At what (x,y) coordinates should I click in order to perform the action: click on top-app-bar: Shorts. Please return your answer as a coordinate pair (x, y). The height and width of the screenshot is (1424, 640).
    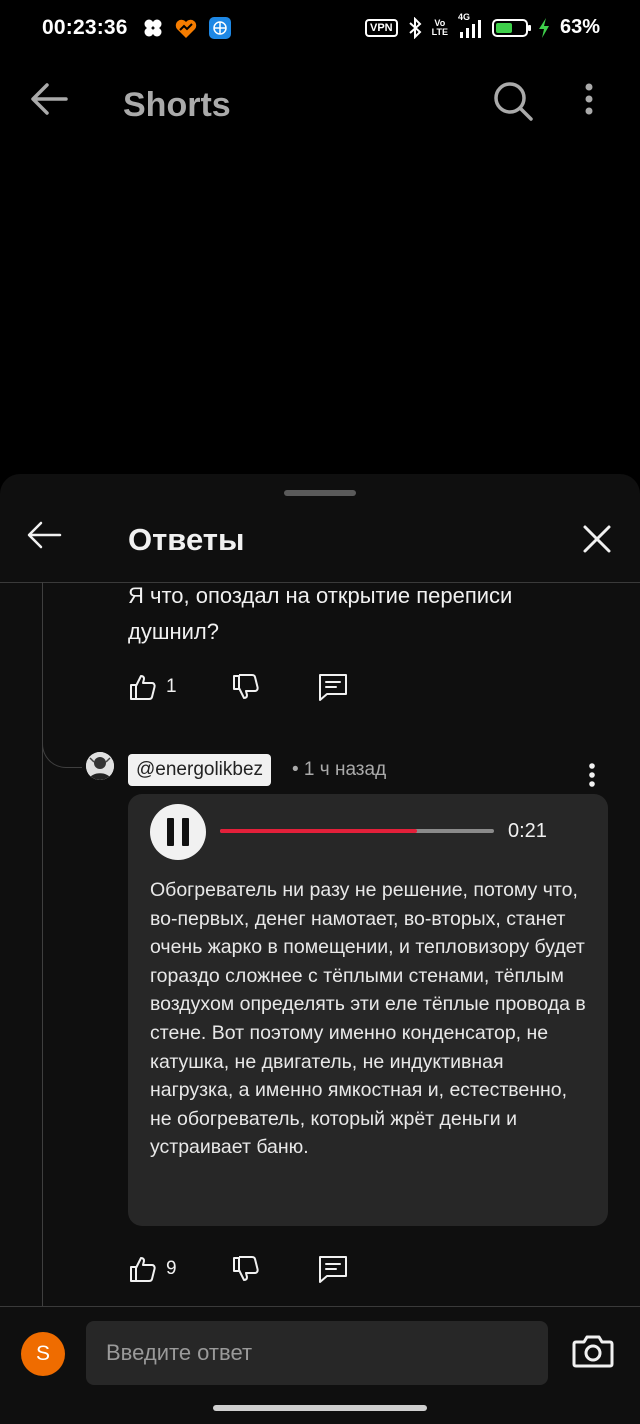
    Looking at the image, I should click on (320, 104).